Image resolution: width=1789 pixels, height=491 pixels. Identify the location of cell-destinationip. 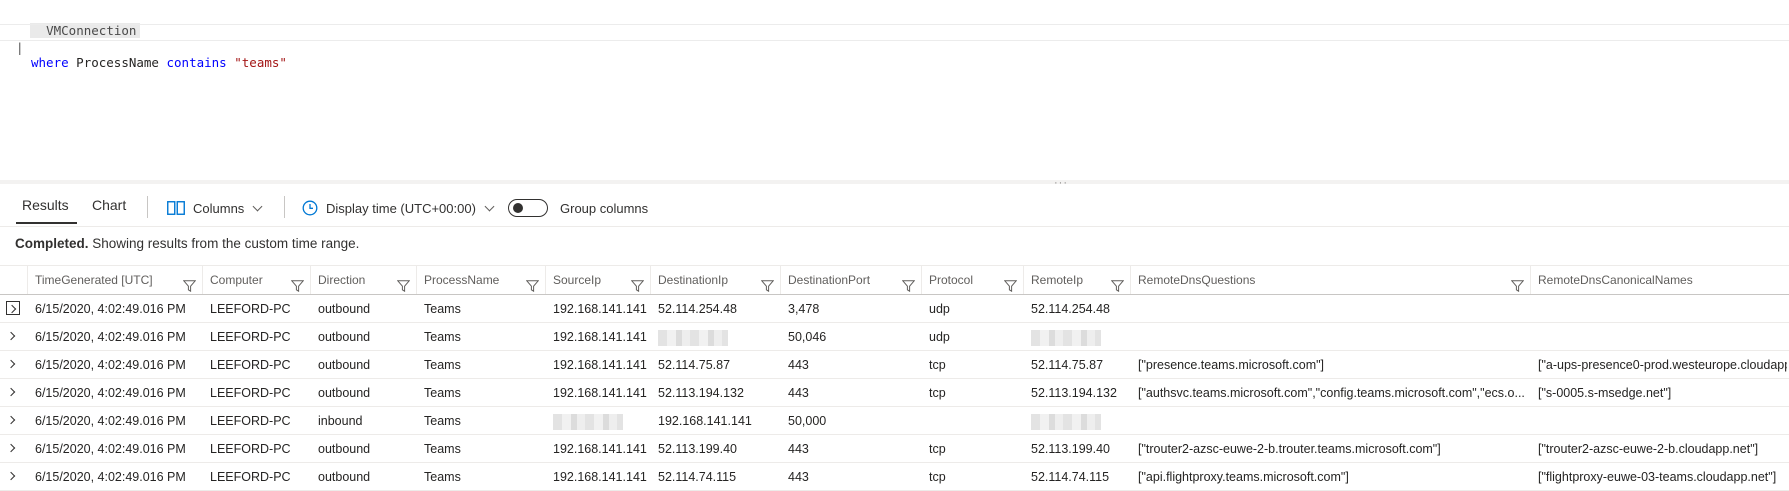
(718, 336).